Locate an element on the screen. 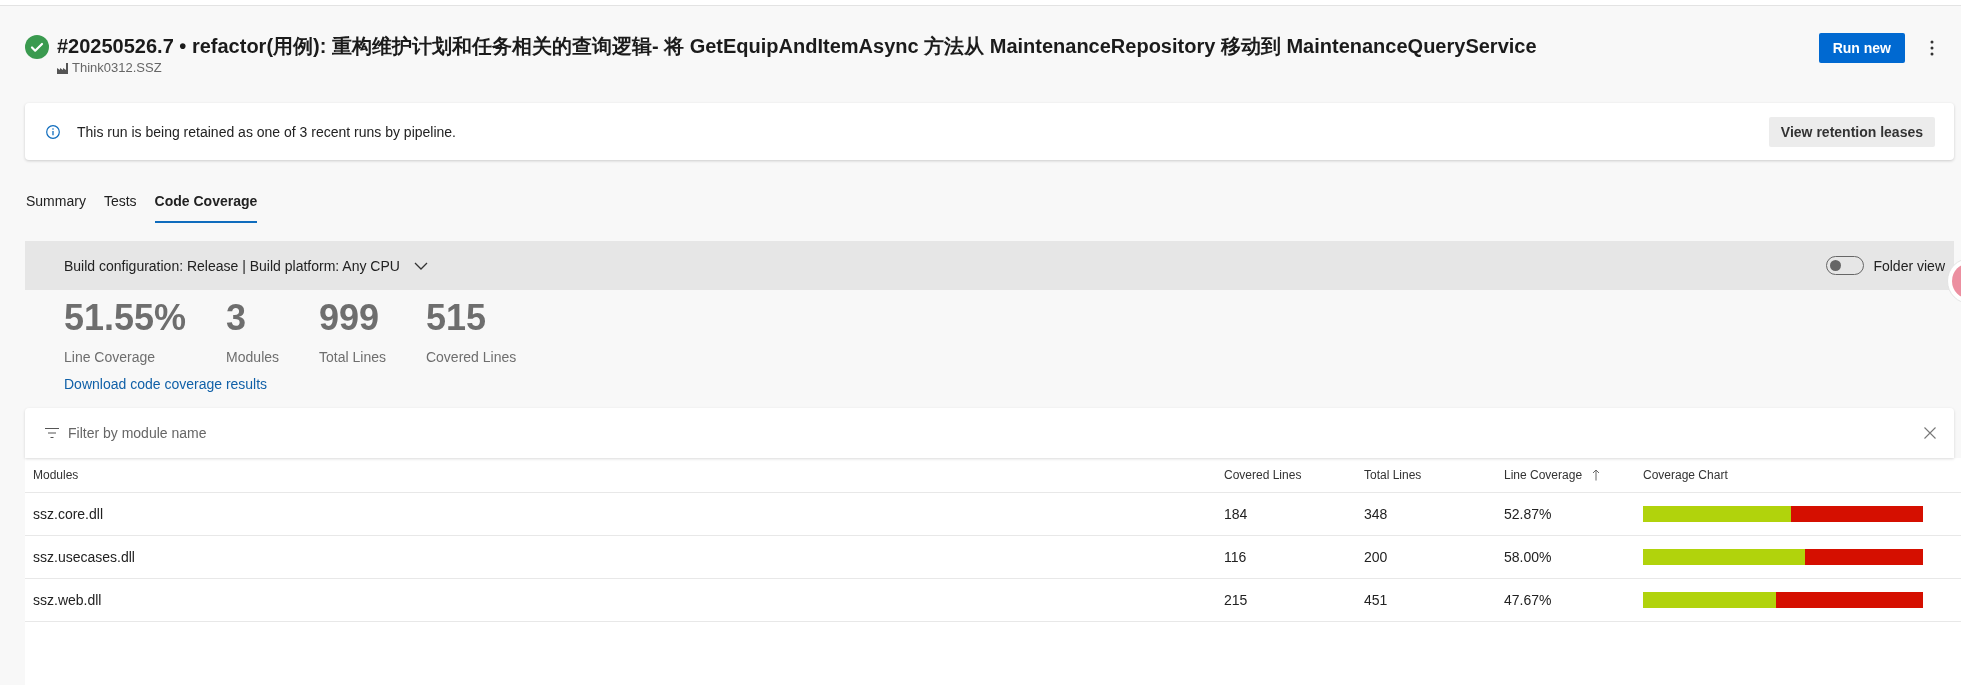 Image resolution: width=1961 pixels, height=685 pixels. filter-field: Filter by module name is located at coordinates (989, 433).